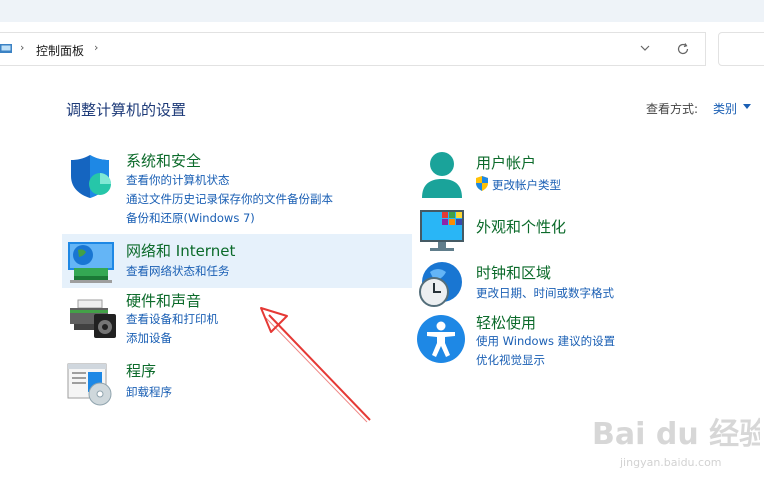 The height and width of the screenshot is (482, 764). Describe the element at coordinates (126, 110) in the screenshot. I see `page-title: 调整计算机的设置` at that location.